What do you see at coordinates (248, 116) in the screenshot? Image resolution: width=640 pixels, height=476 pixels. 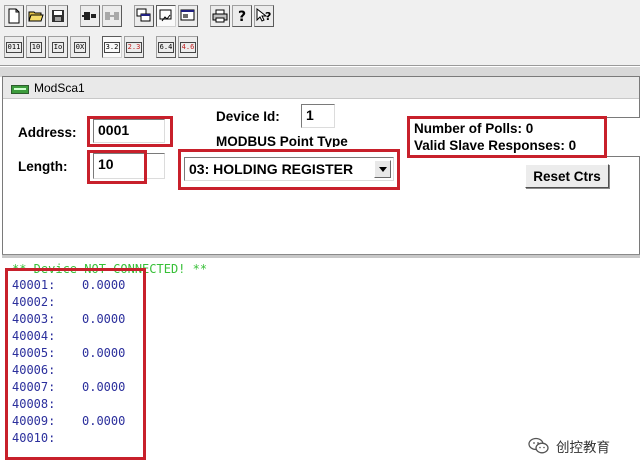 I see `device-id-label: Device Id:` at bounding box center [248, 116].